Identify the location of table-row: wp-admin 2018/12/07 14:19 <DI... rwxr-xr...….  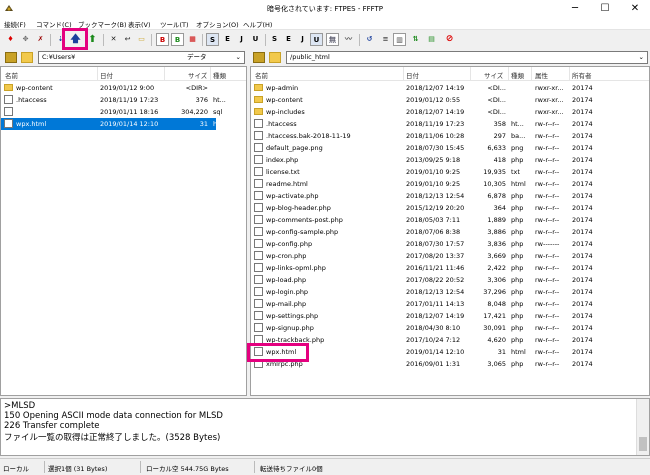
(450, 88).